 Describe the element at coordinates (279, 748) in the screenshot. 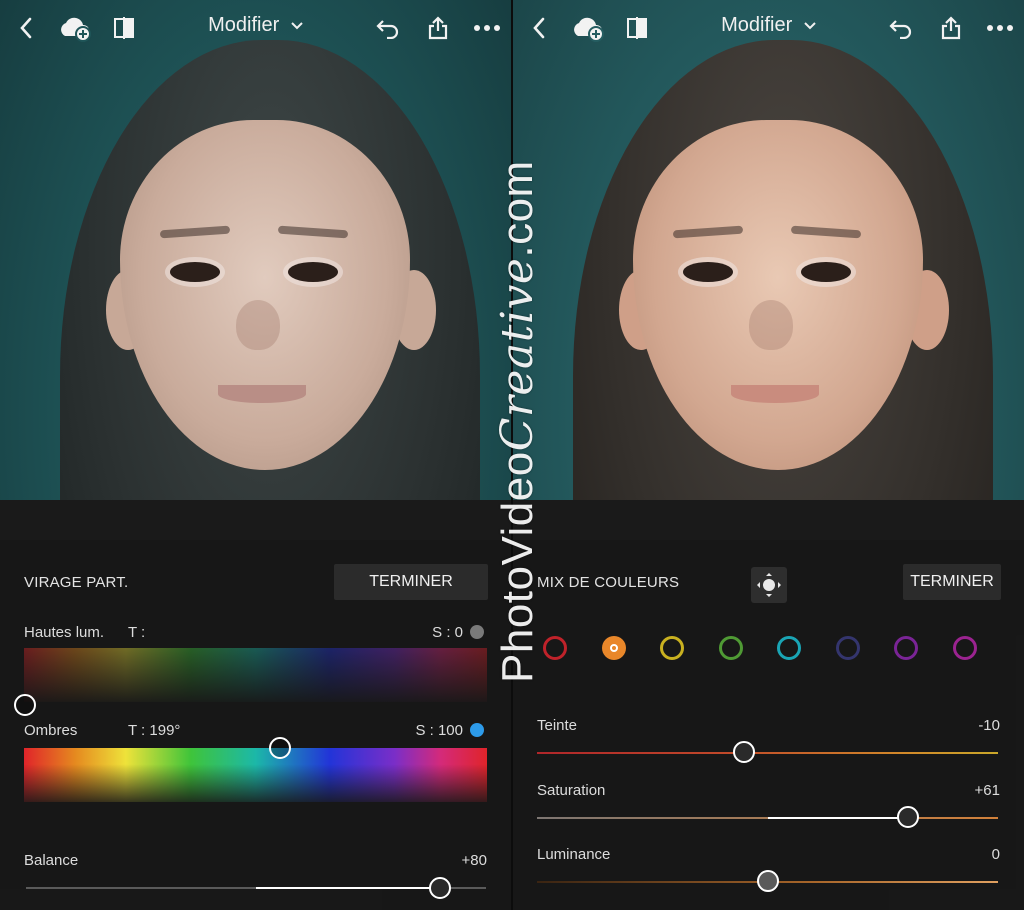

I see `shadows-picker-handle` at that location.